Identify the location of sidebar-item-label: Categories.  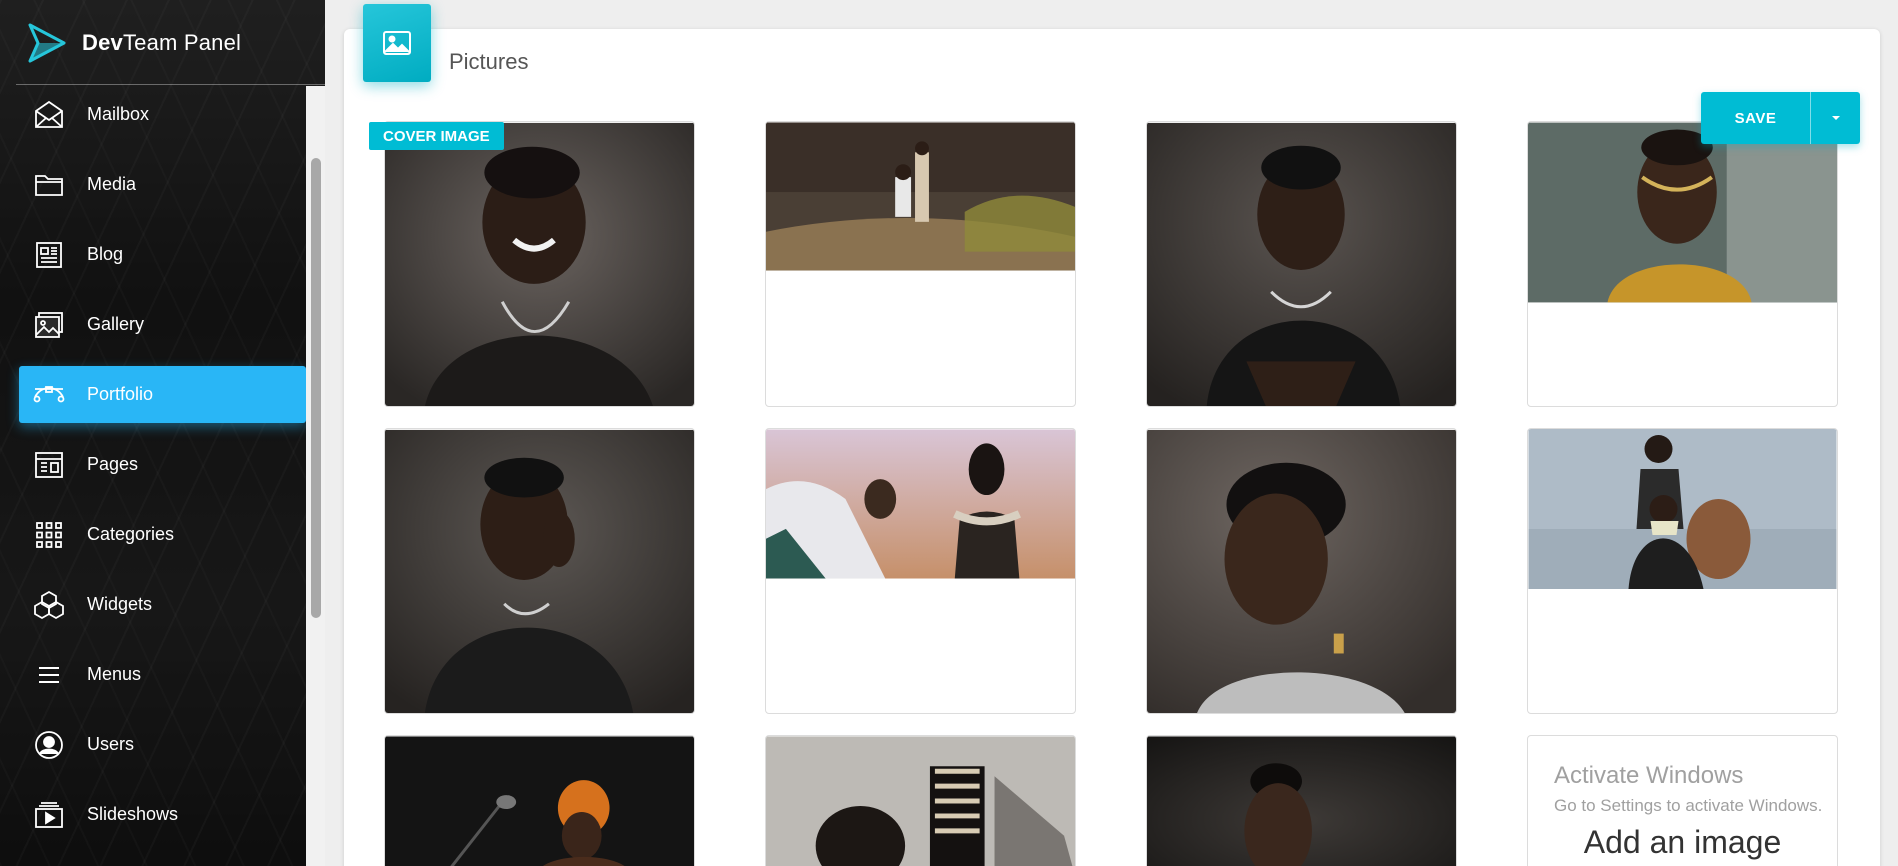
(131, 534).